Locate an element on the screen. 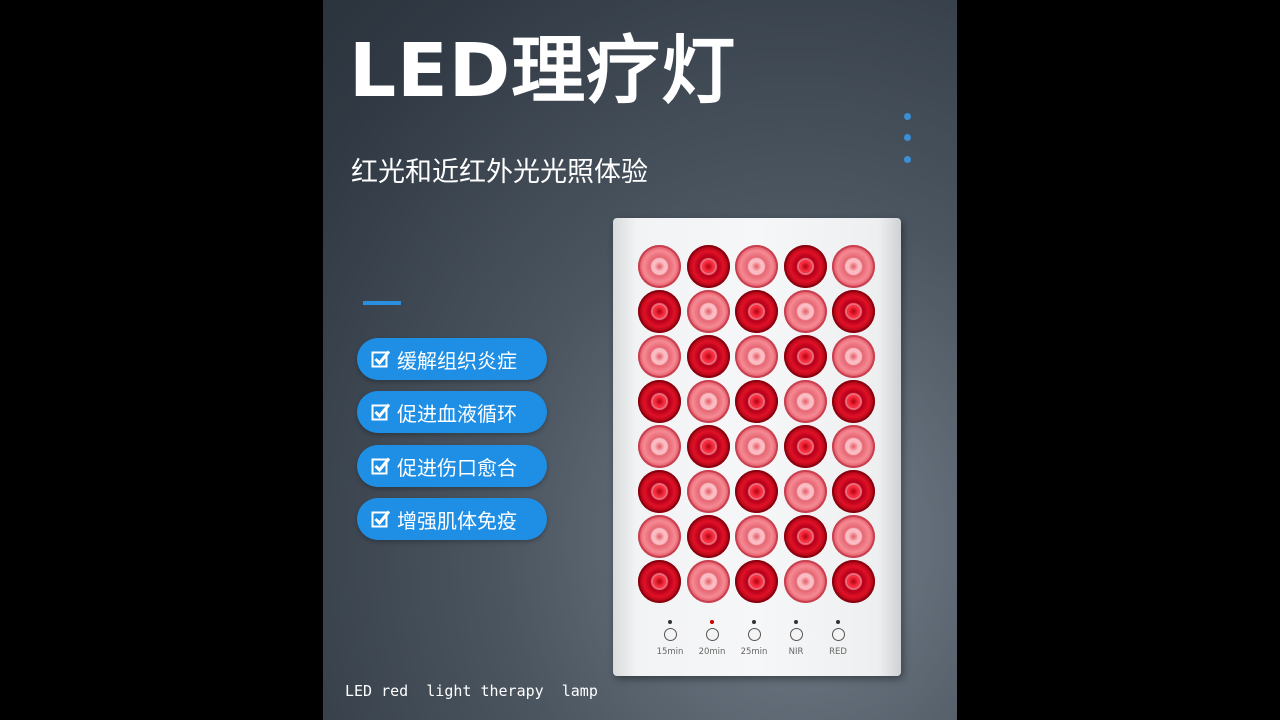 The image size is (1280, 720). accent-divider is located at coordinates (382, 303).